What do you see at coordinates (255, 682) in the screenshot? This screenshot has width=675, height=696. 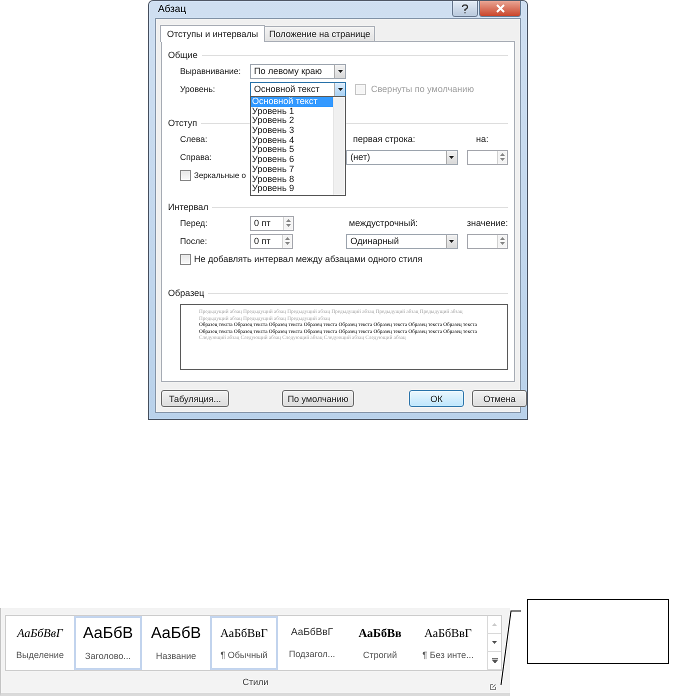 I see `group-label: Стили` at bounding box center [255, 682].